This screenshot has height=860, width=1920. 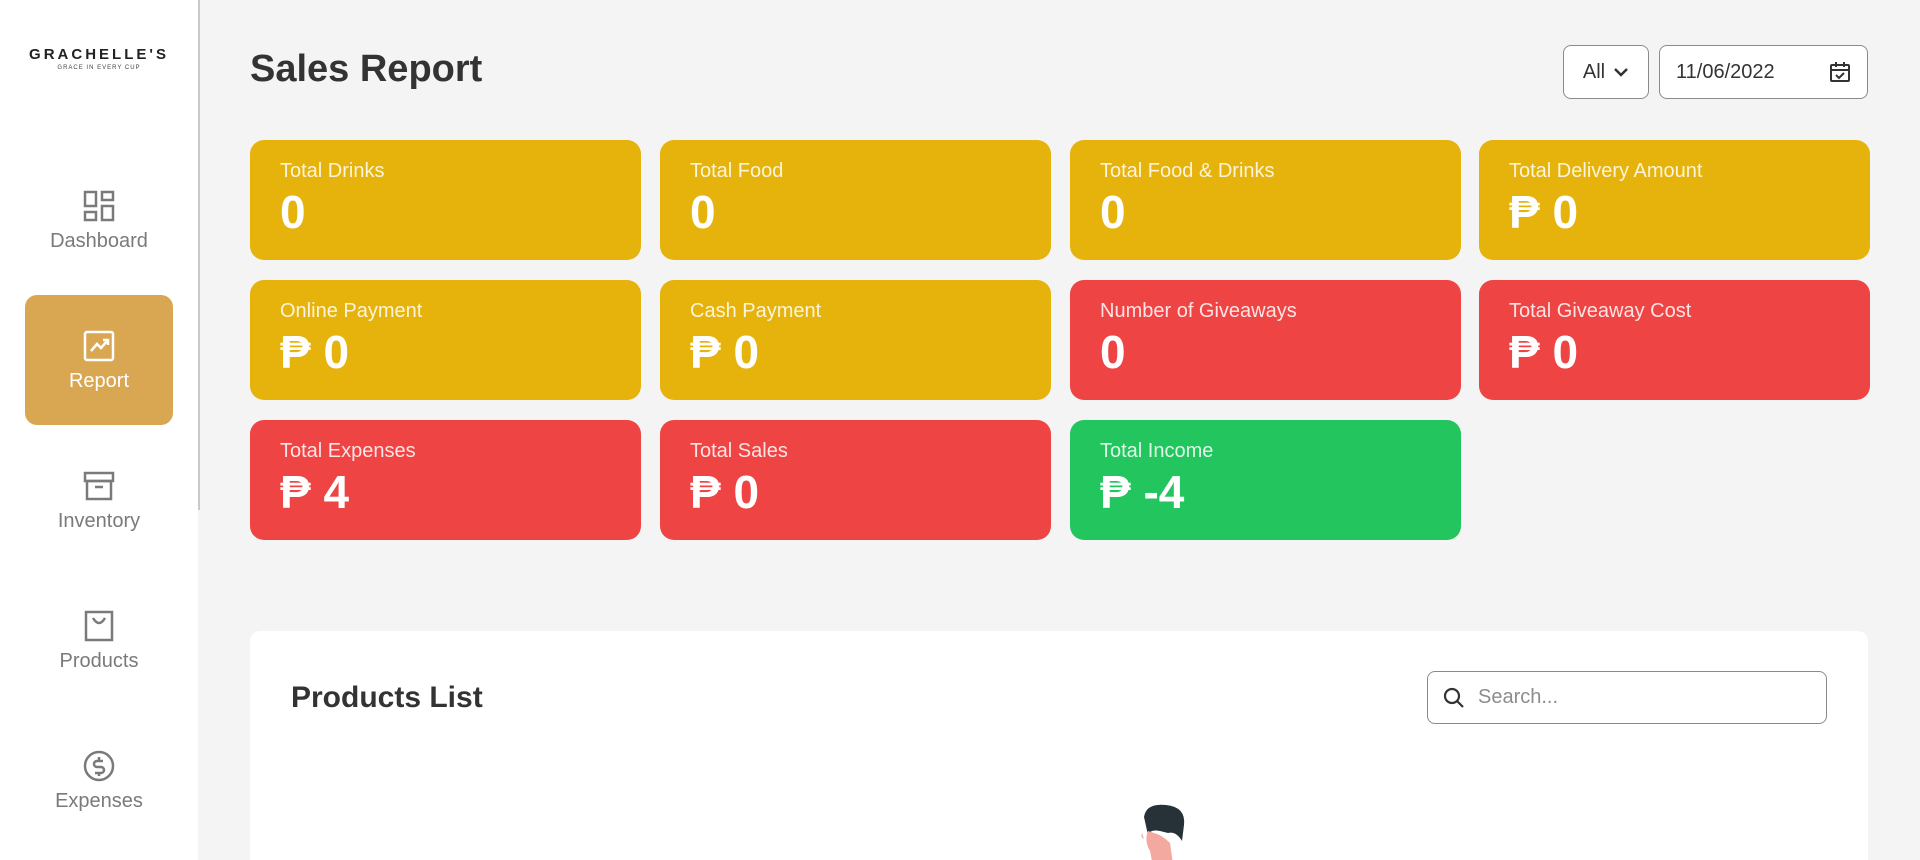 What do you see at coordinates (99, 800) in the screenshot?
I see `sidebar-item-label: Expenses` at bounding box center [99, 800].